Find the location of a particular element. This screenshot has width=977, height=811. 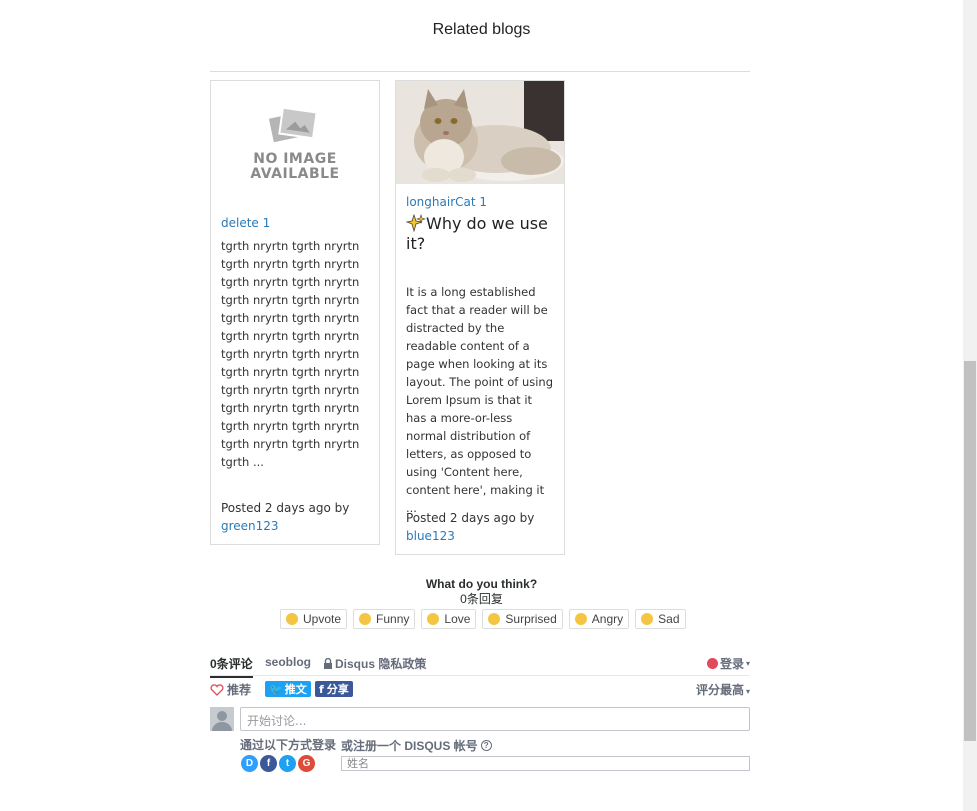

comment-actions: 推荐 🐦 推文 f 分享 评分最高 ▾ is located at coordinates (480, 689).